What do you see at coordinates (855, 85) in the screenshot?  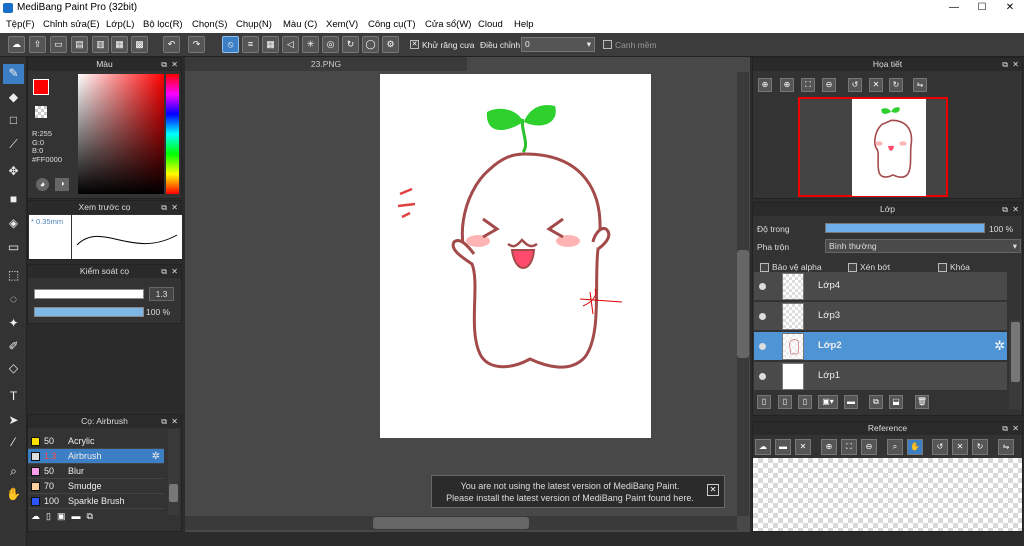 I see `rotate-left-icon: ↺` at bounding box center [855, 85].